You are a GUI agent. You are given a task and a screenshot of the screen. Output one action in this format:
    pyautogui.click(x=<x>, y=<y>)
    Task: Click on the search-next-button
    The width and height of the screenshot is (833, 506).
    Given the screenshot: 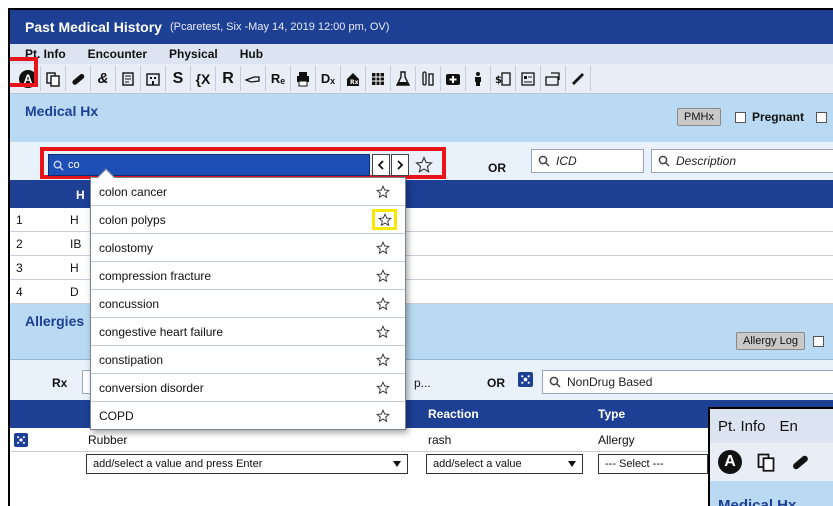 What is the action you would take?
    pyautogui.click(x=400, y=165)
    